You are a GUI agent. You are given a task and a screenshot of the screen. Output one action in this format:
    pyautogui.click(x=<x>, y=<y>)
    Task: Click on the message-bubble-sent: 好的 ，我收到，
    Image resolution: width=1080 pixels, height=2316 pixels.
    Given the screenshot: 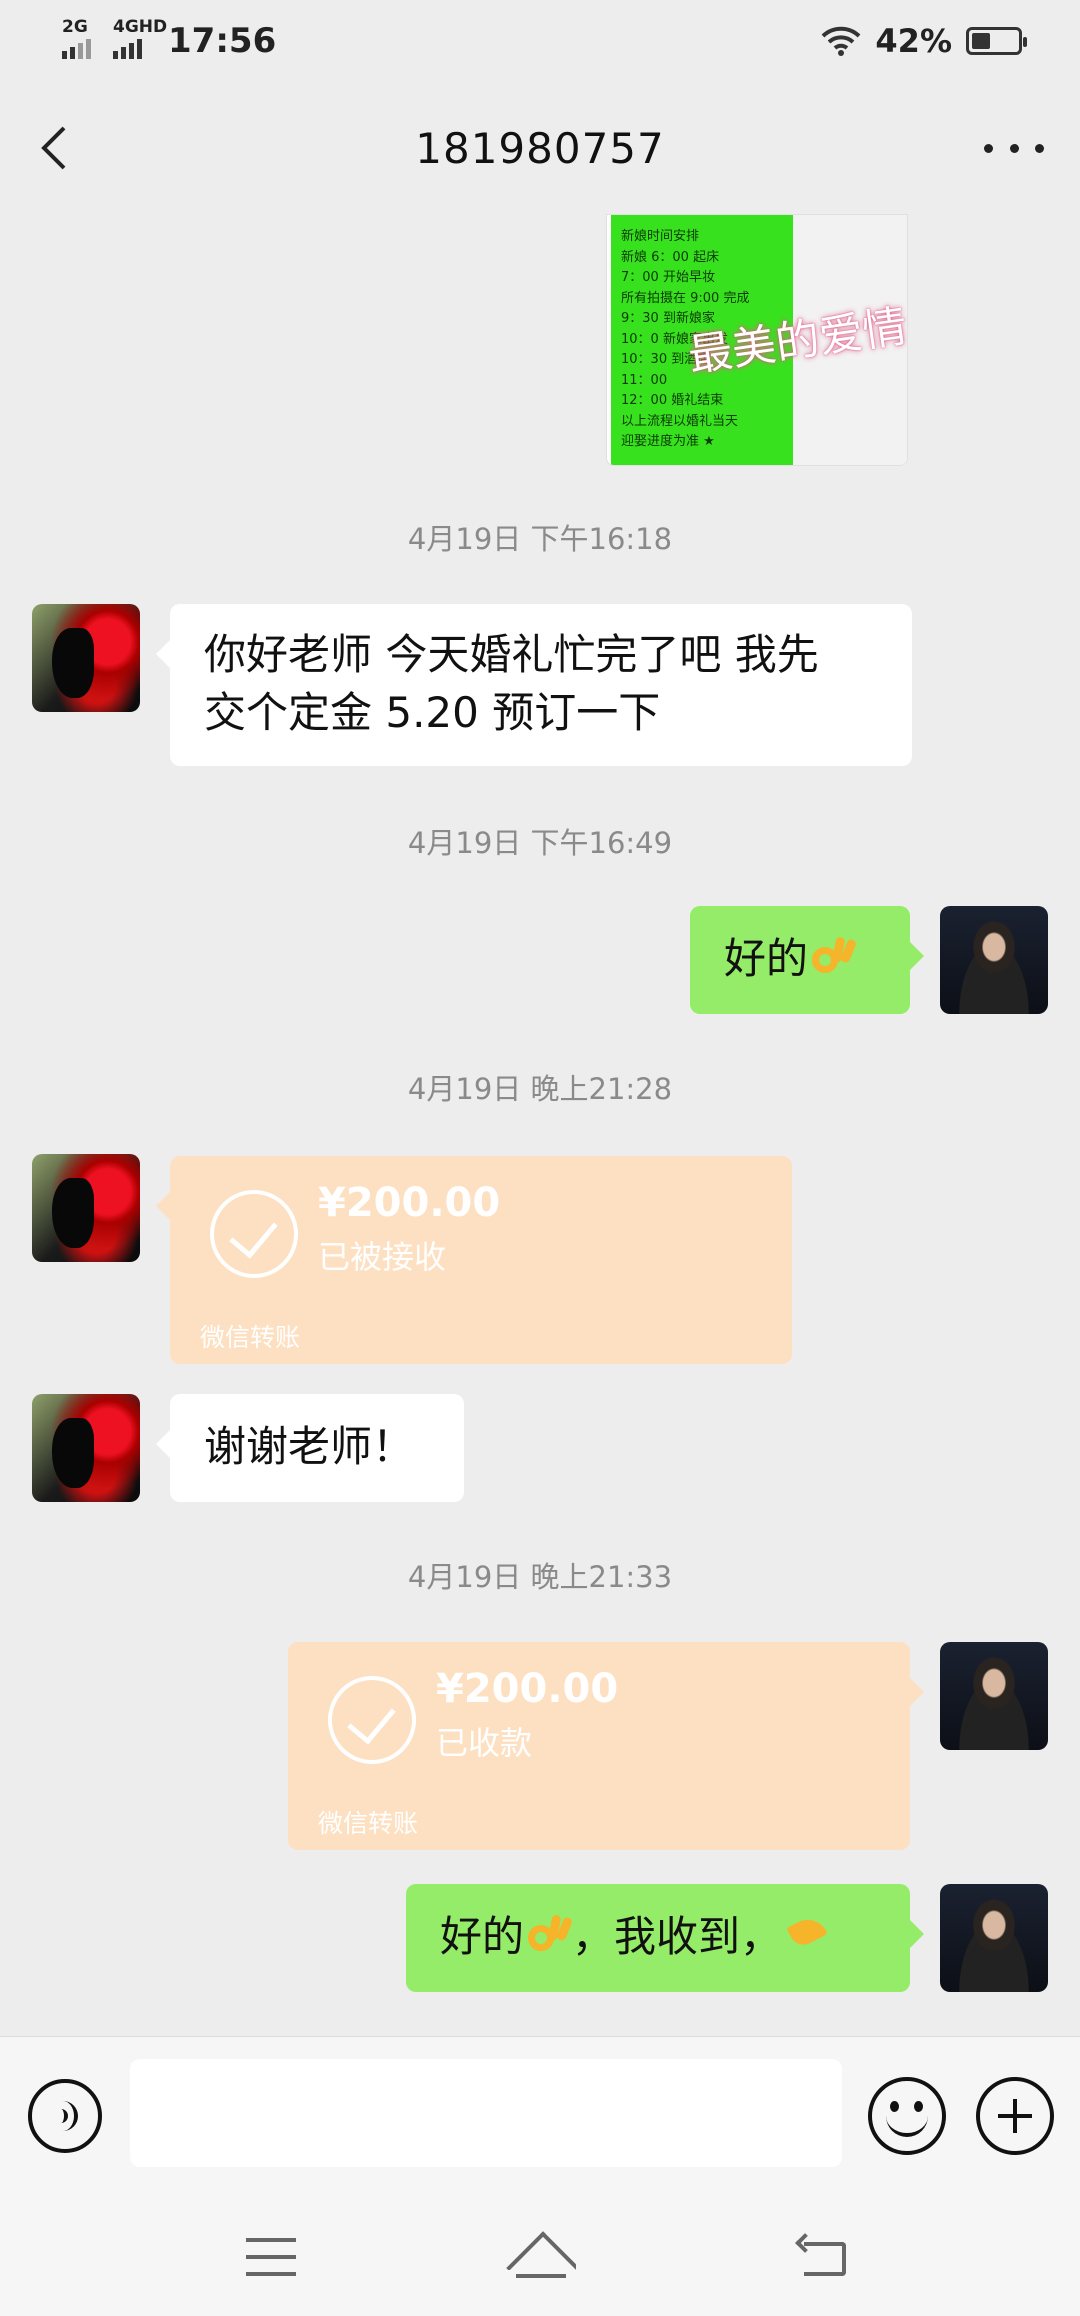 What is the action you would take?
    pyautogui.click(x=665, y=1938)
    